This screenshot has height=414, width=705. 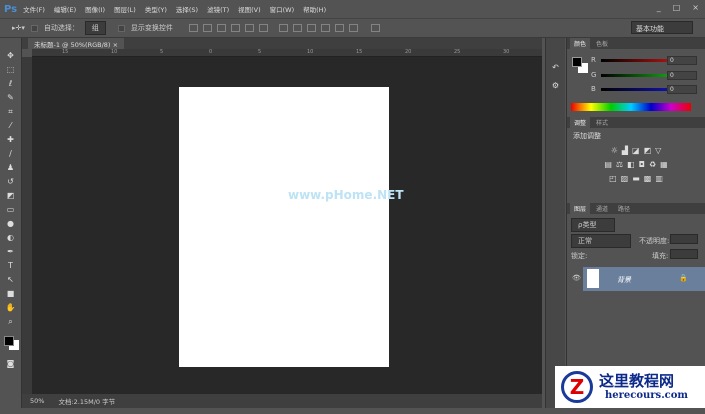 I want to click on channel-b-label: B, so click(x=593, y=89).